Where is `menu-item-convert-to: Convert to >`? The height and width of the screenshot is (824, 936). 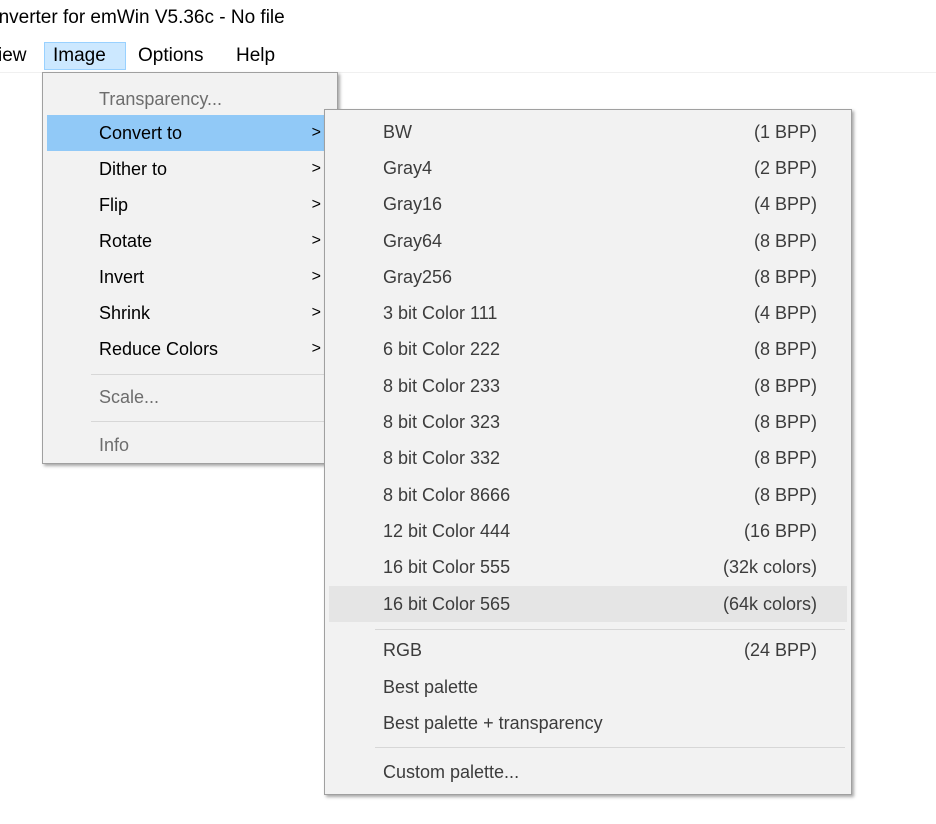
menu-item-convert-to: Convert to > is located at coordinates (190, 133).